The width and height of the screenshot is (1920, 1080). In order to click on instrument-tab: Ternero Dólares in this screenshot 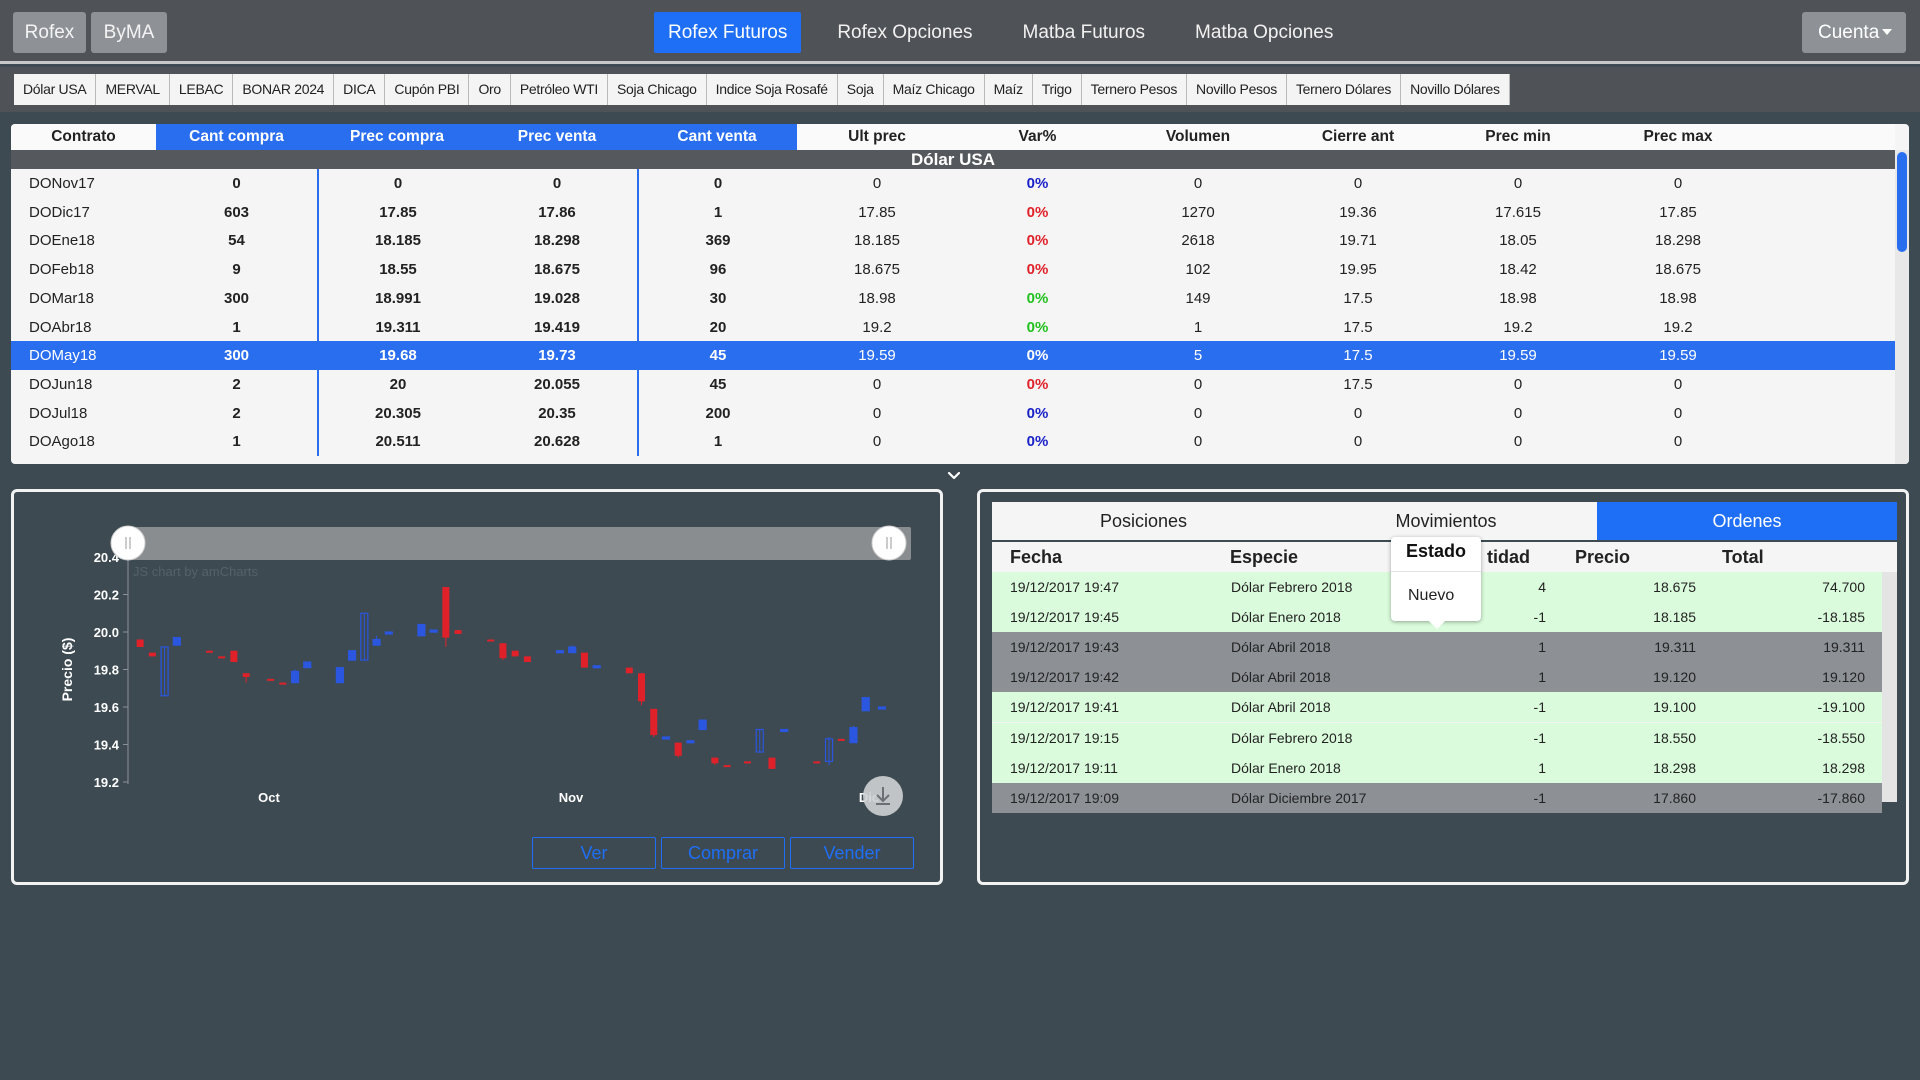, I will do `click(1344, 89)`.